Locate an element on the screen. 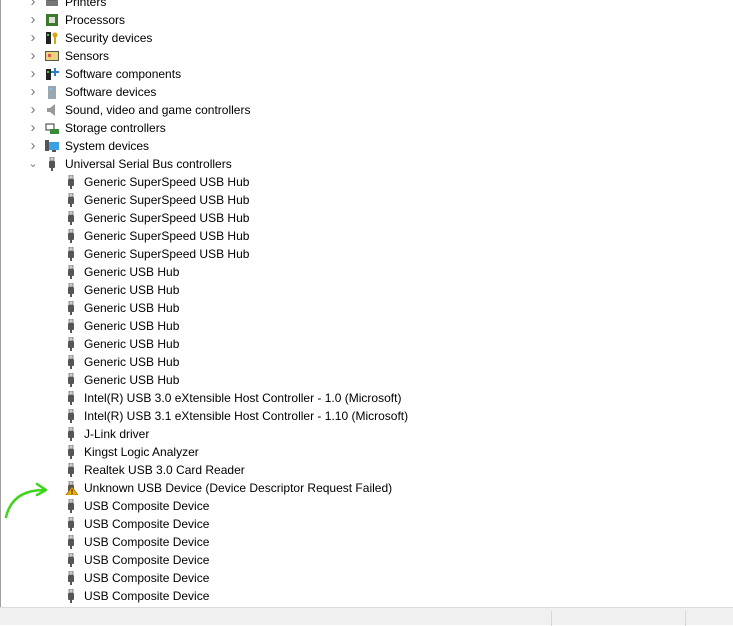 This screenshot has height=626, width=733. software-component-icon is located at coordinates (52, 74).